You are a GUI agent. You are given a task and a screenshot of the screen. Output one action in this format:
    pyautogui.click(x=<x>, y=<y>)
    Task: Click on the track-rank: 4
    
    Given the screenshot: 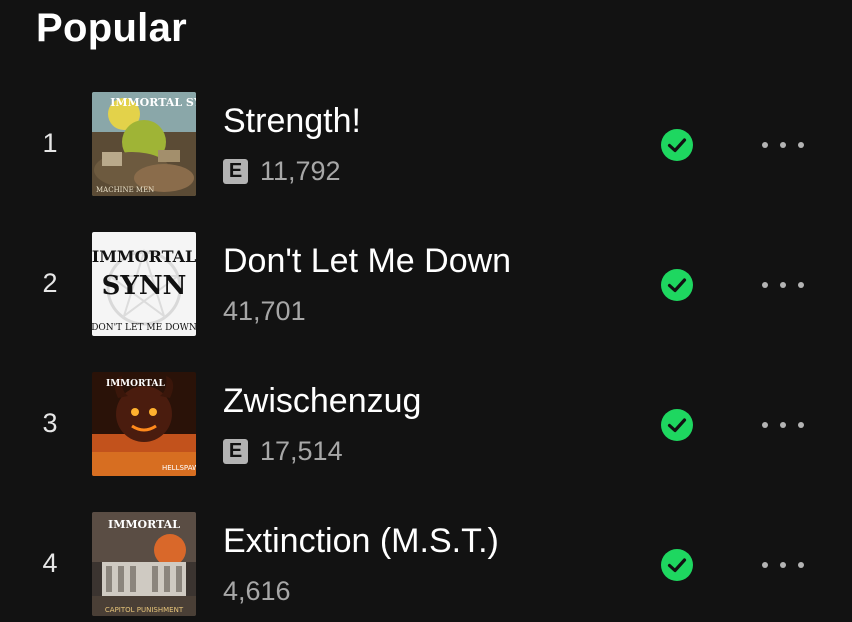 What is the action you would take?
    pyautogui.click(x=50, y=563)
    